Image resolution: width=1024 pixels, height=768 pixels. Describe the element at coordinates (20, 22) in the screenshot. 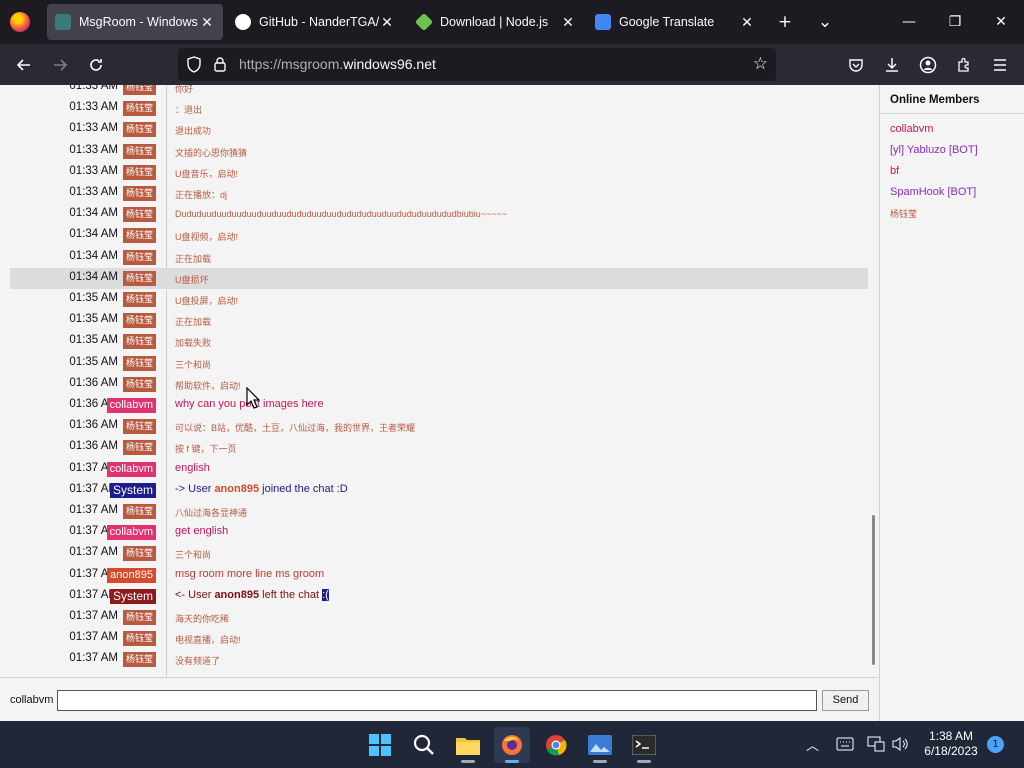

I see `firefox-view-icon` at that location.